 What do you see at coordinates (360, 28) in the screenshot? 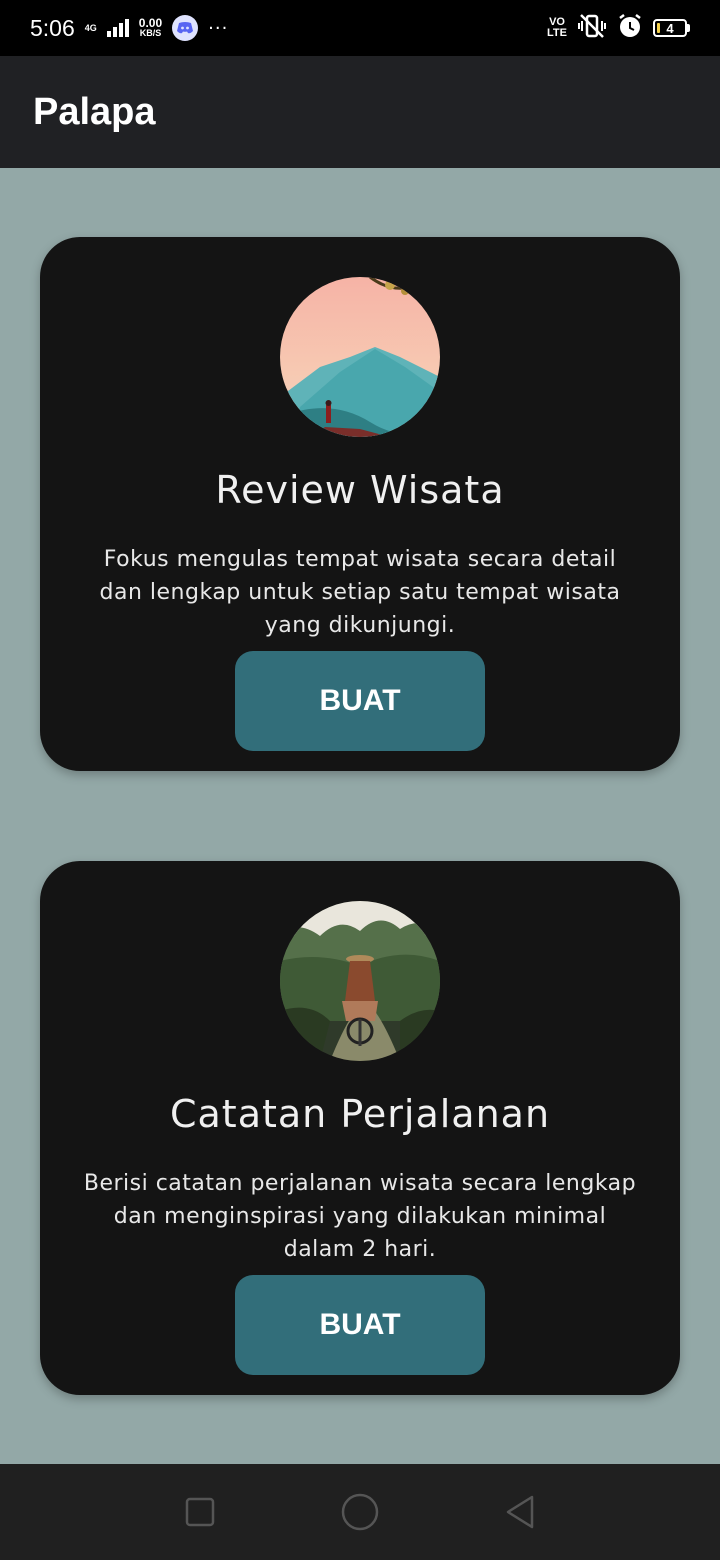
I see `status-bar: 5:06 4G 0.00 KB/S ··· VO LTE 4` at bounding box center [360, 28].